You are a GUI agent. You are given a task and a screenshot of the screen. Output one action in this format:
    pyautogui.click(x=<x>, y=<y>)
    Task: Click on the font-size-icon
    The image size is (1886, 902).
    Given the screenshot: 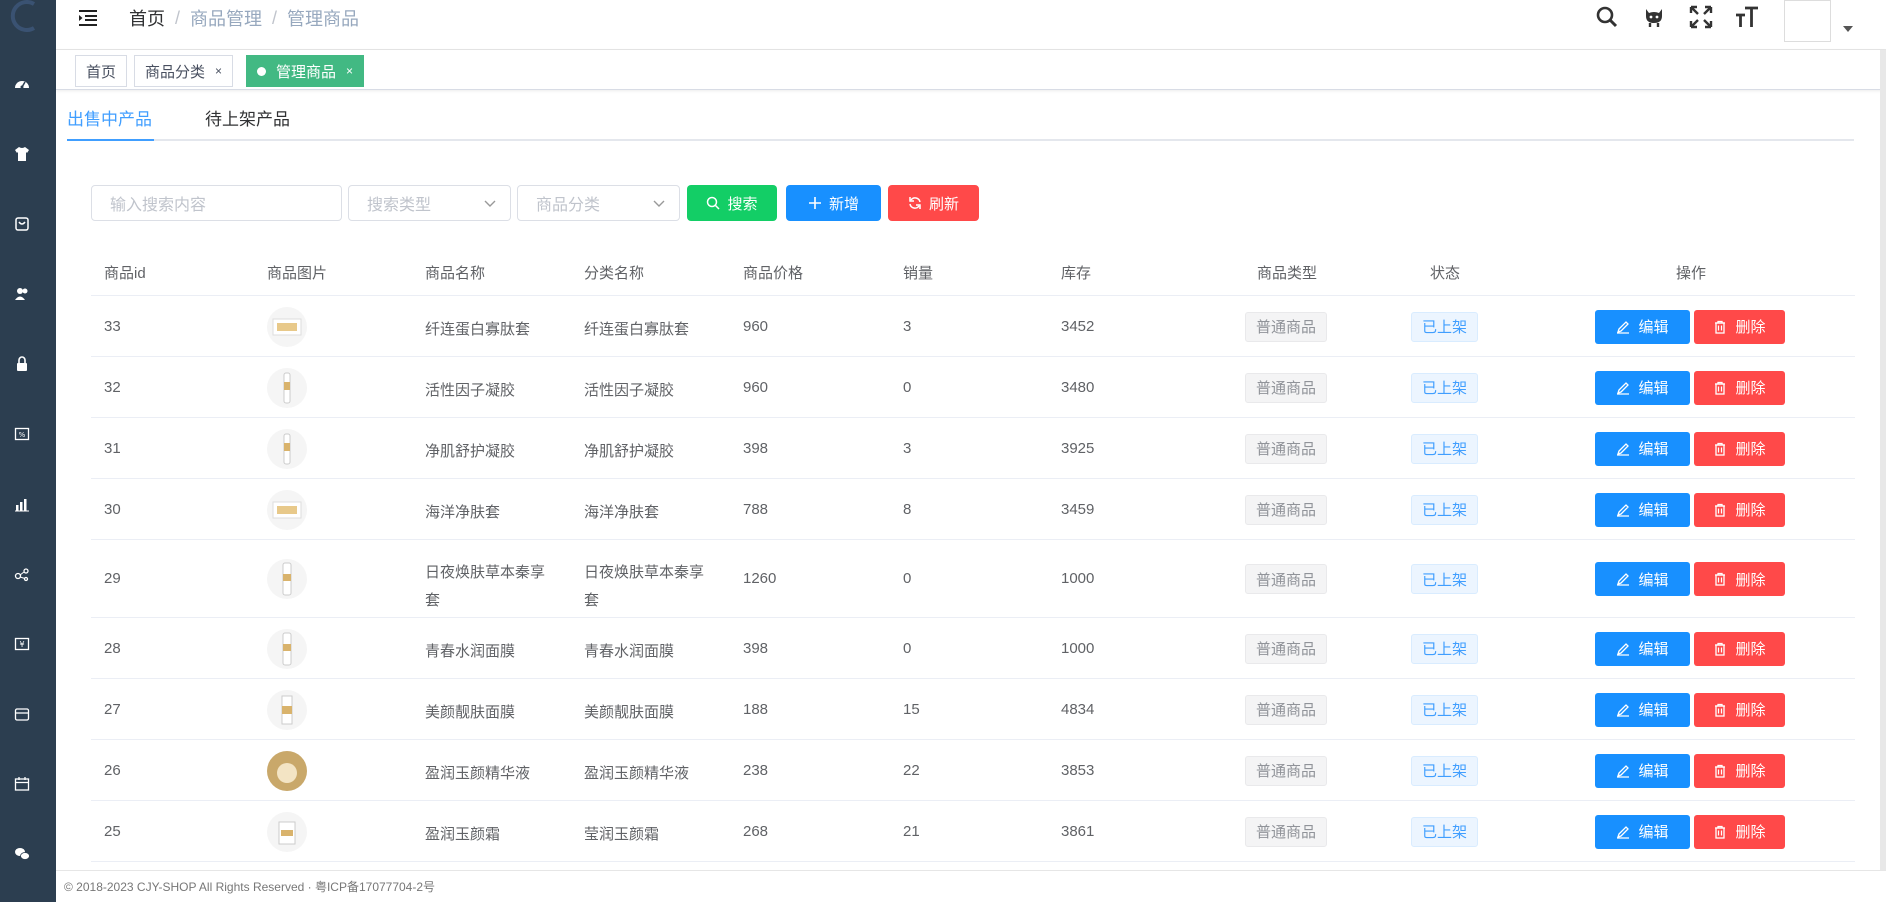 What is the action you would take?
    pyautogui.click(x=1747, y=17)
    